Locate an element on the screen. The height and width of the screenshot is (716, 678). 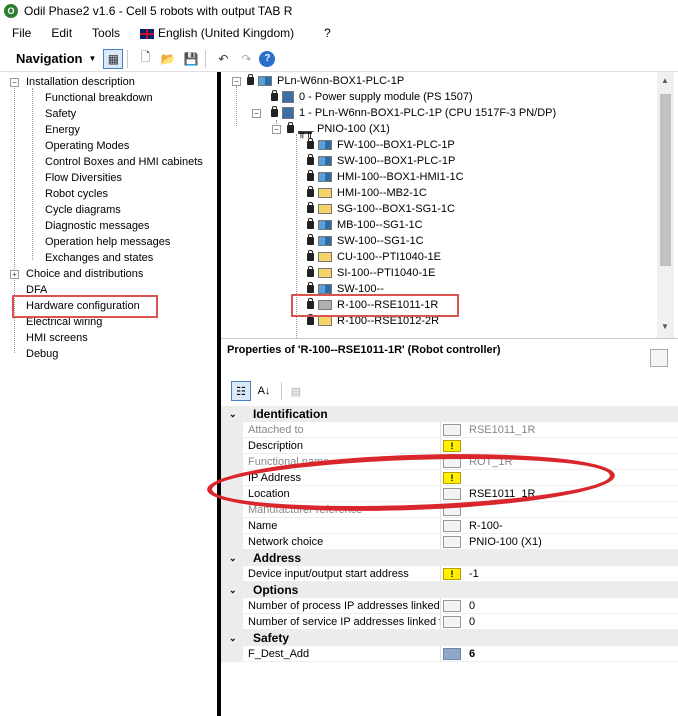
scrollbar-thumb is located at coordinates (665, 180).